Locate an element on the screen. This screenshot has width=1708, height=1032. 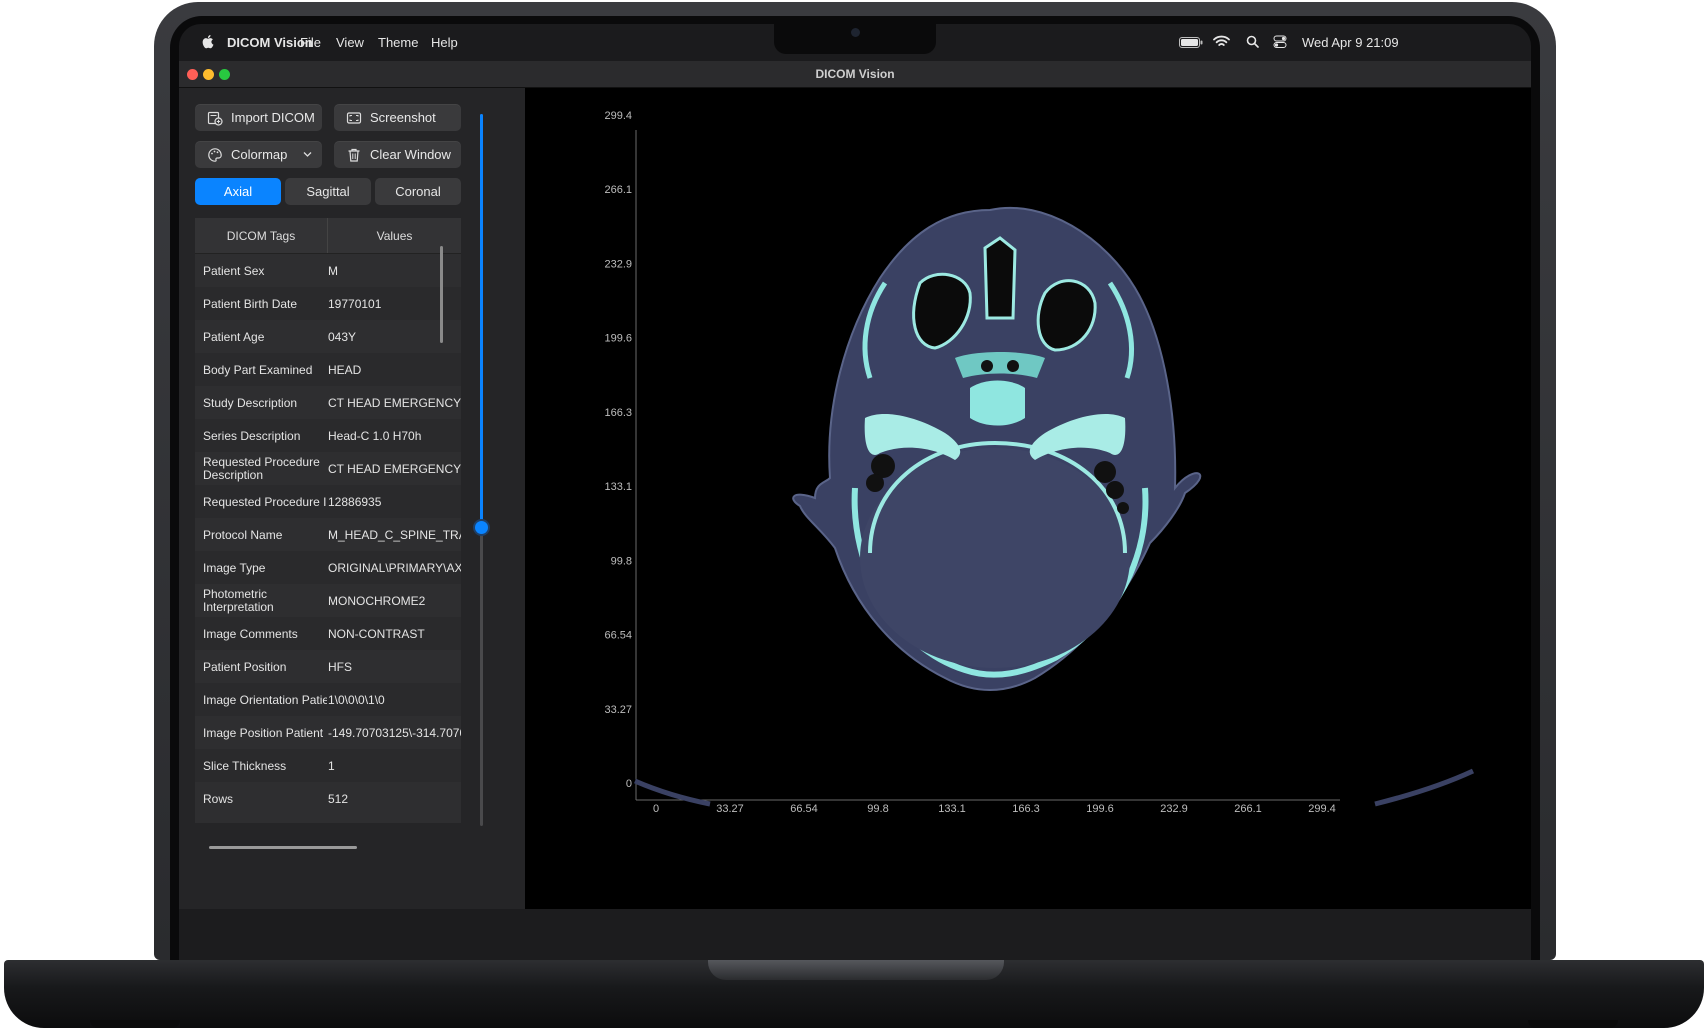
y-tick-label: 266.1 is located at coordinates (618, 190).